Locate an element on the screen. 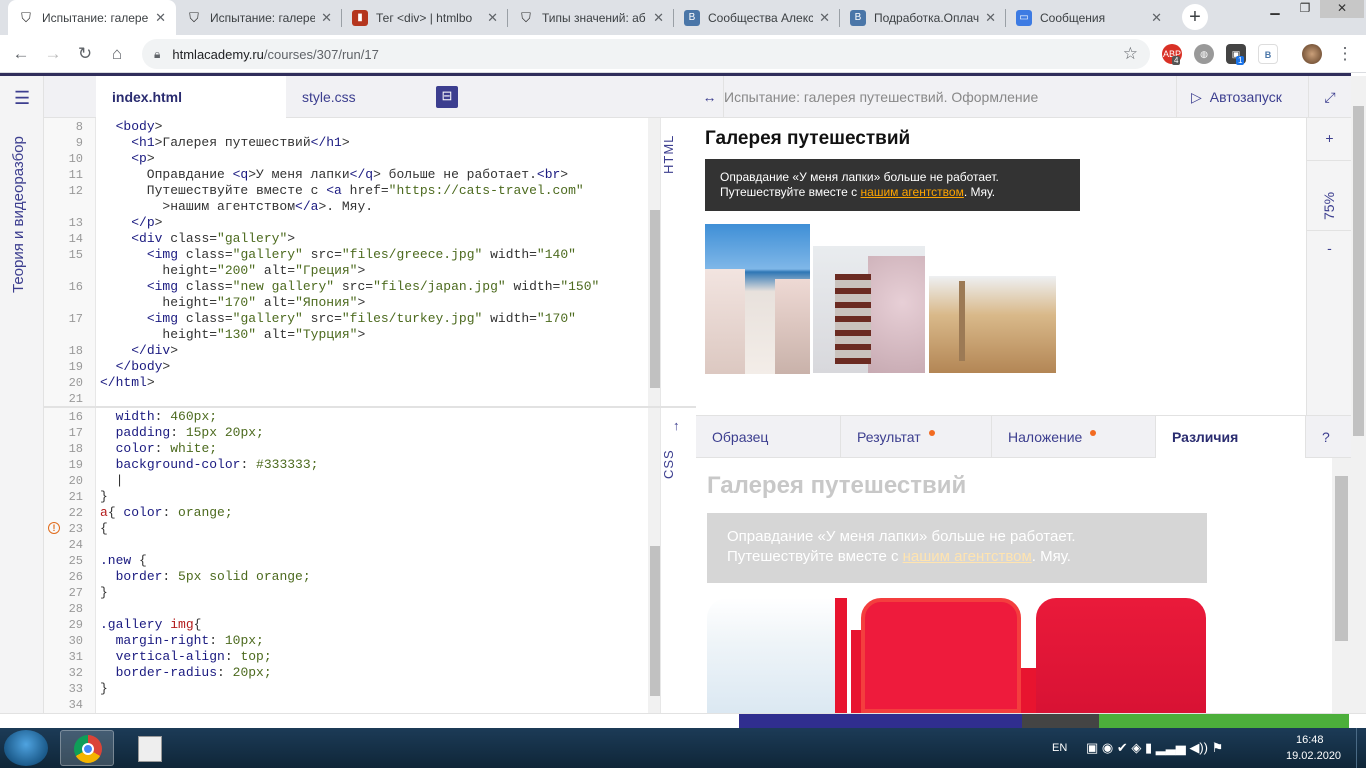 This screenshot has width=1366, height=768. app-taskbar-button is located at coordinates (151, 748).